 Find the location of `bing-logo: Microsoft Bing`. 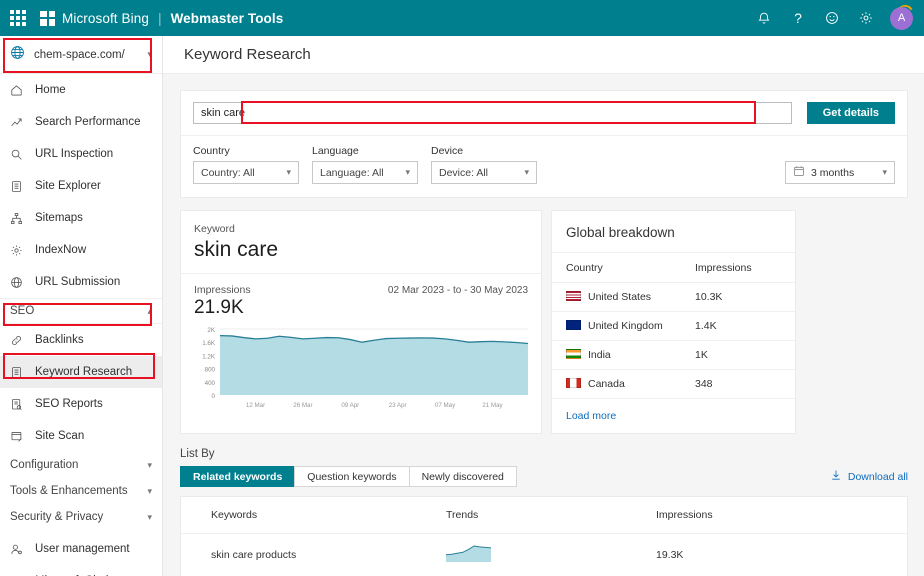

bing-logo: Microsoft Bing is located at coordinates (94, 18).